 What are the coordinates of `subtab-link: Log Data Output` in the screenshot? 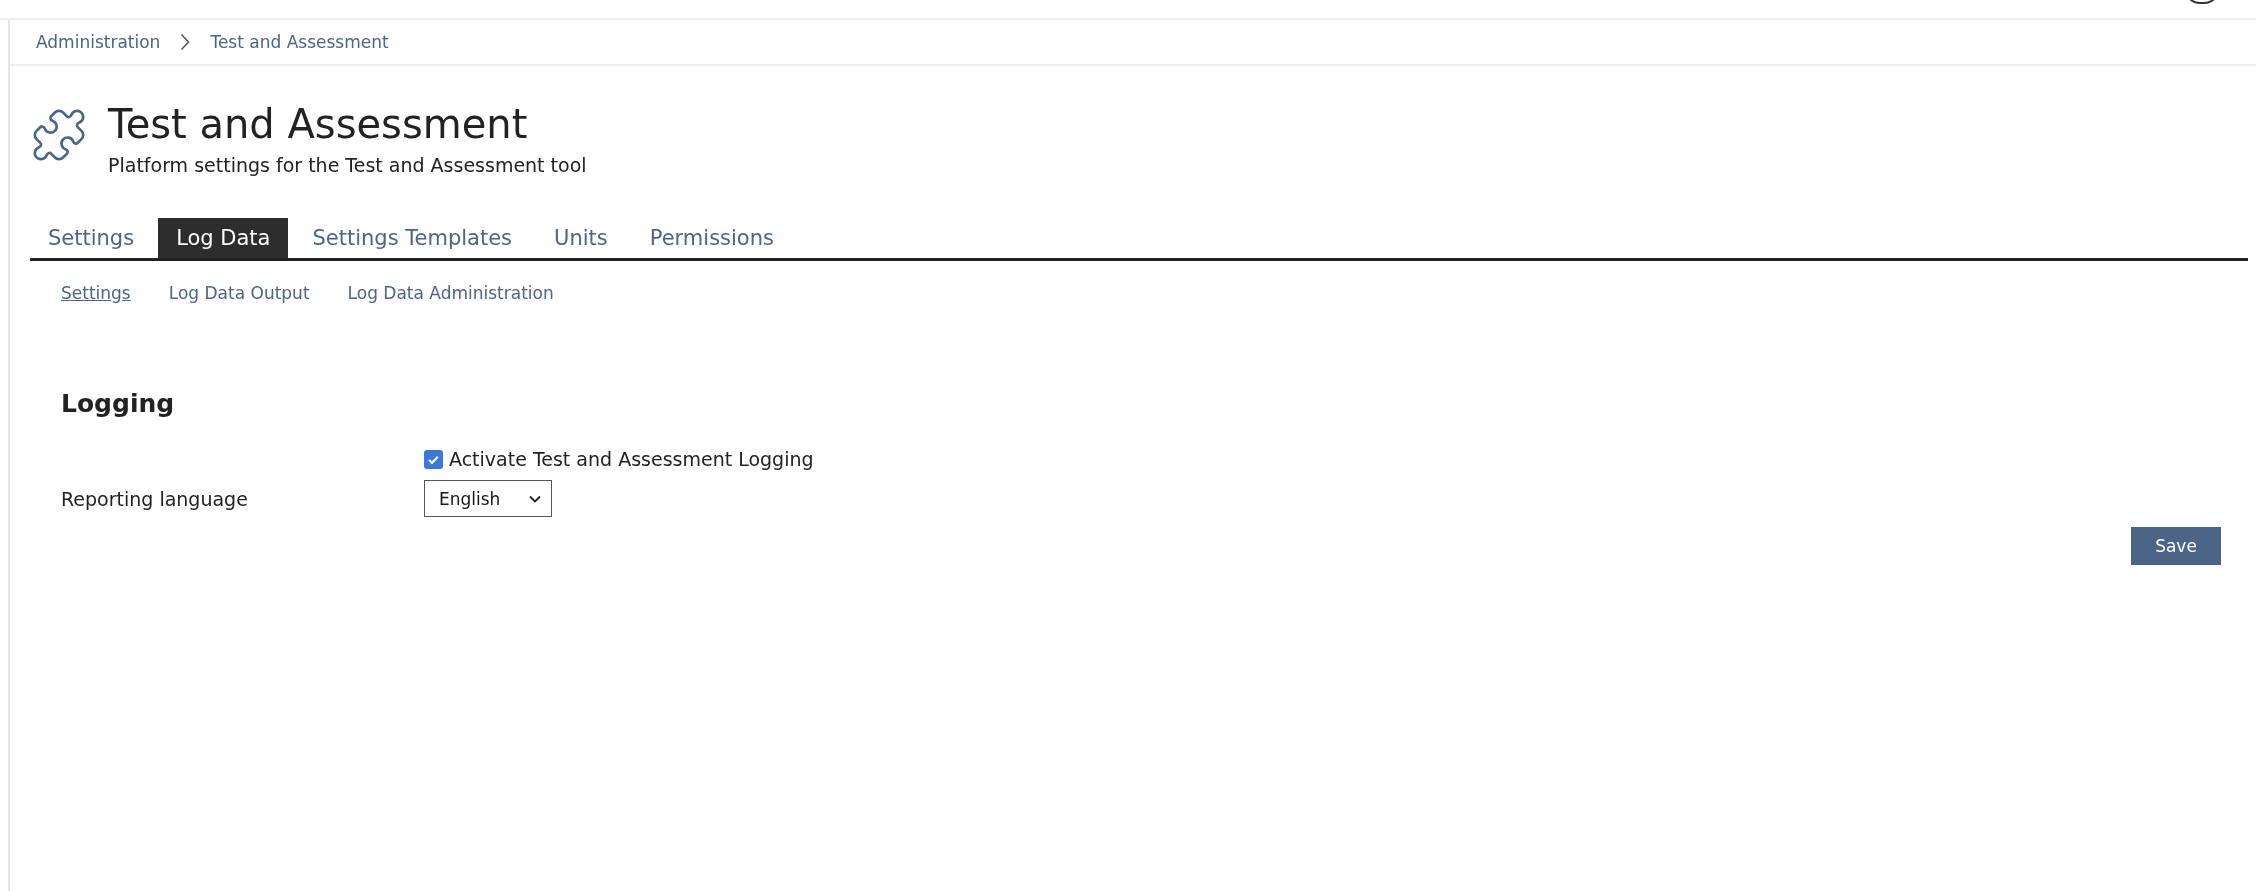 It's located at (239, 293).